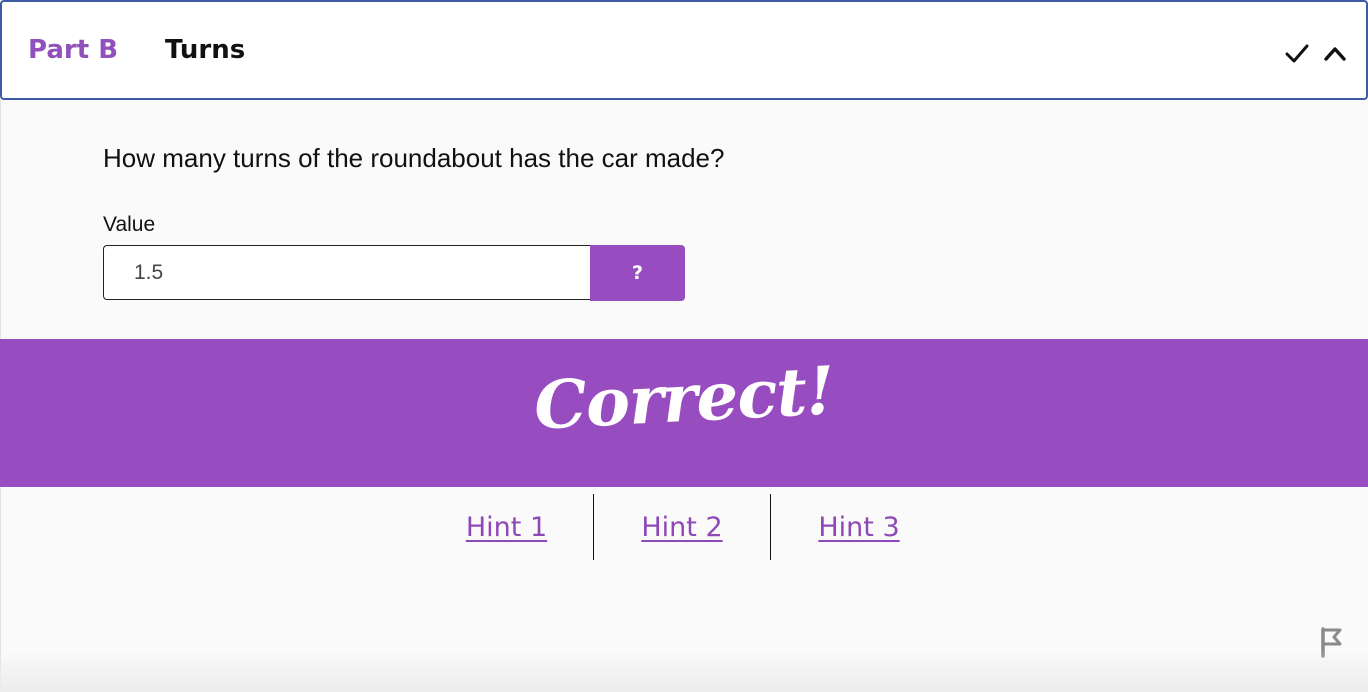 The image size is (1368, 692). Describe the element at coordinates (684, 398) in the screenshot. I see `feedback-message: Correct!` at that location.